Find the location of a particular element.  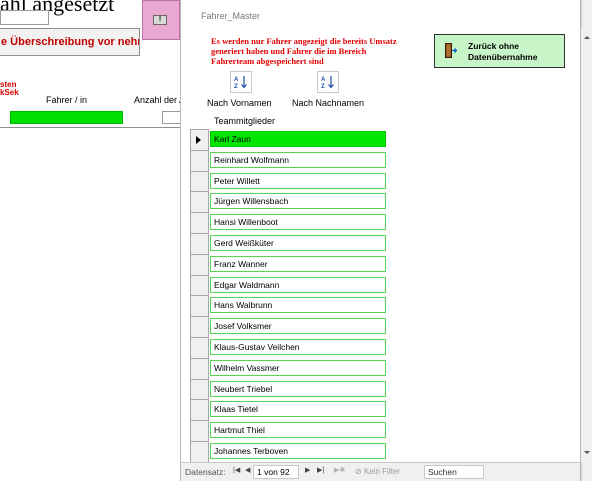

back-button-label: Zurück ohne Datenübernahme is located at coordinates (503, 51).